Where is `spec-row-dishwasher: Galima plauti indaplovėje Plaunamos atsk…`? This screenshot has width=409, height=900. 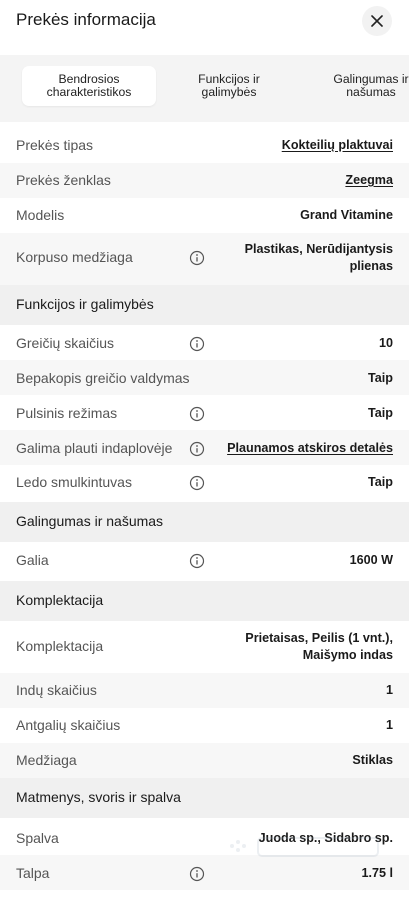 spec-row-dishwasher: Galima plauti indaplovėje Plaunamos atsk… is located at coordinates (204, 447).